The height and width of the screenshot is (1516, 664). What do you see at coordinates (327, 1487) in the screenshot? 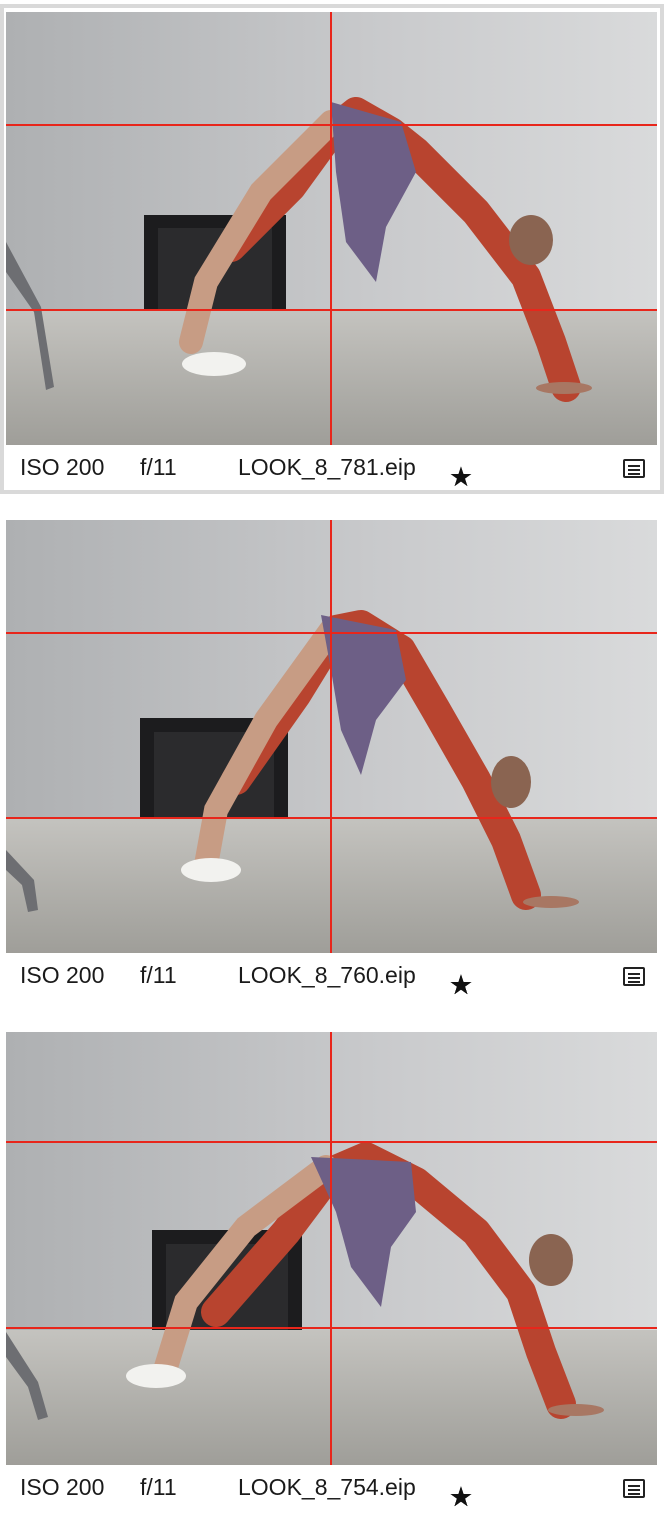
I see `filename-label: LOOK_8_754.eip` at bounding box center [327, 1487].